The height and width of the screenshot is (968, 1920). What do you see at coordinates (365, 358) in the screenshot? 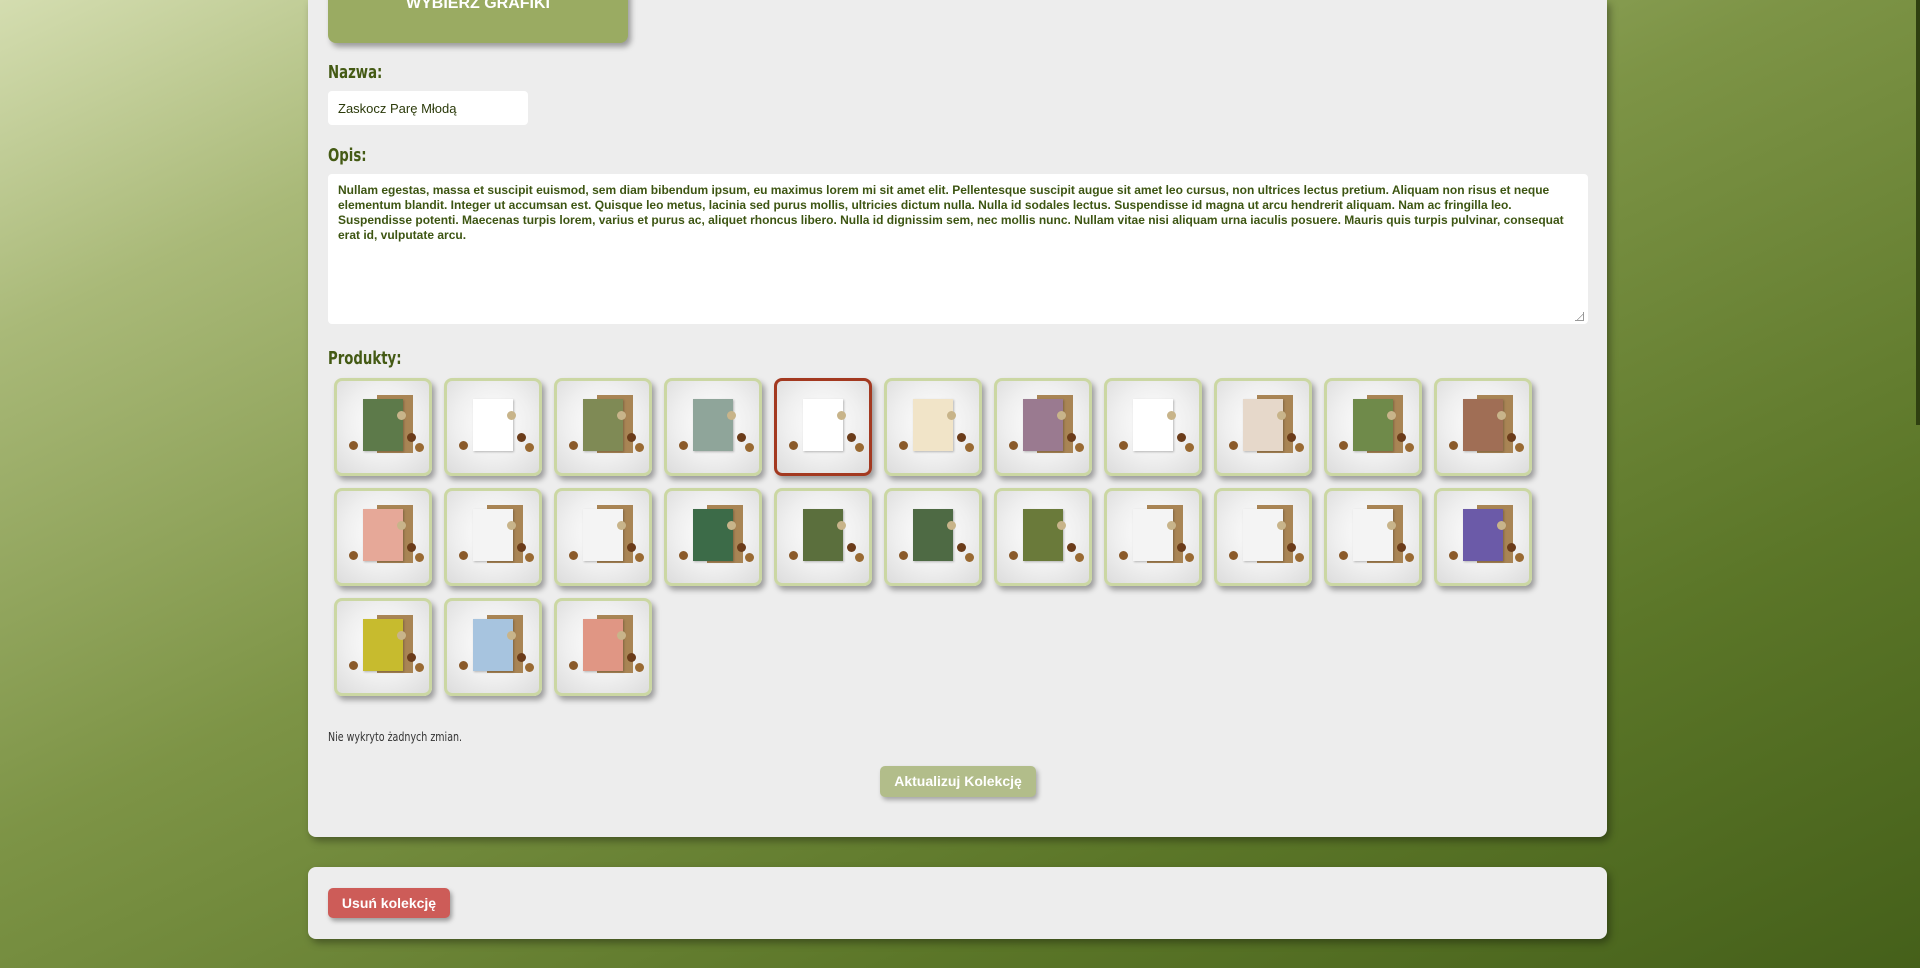
I see `products-label: Produkty:` at bounding box center [365, 358].